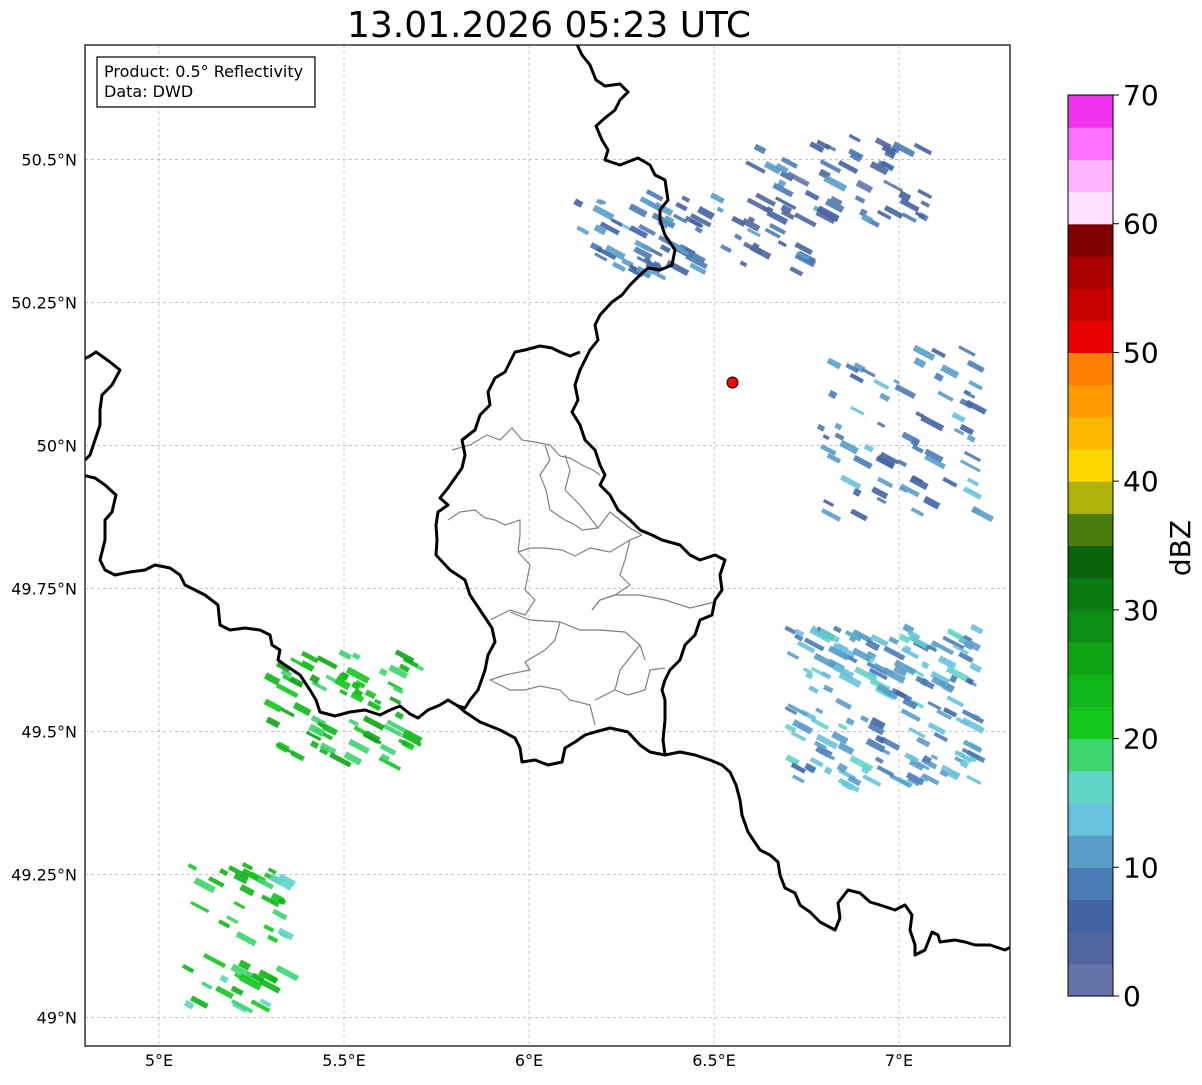 This screenshot has height=1085, width=1202. I want to click on colorbar-tick-label: 20, so click(1141, 739).